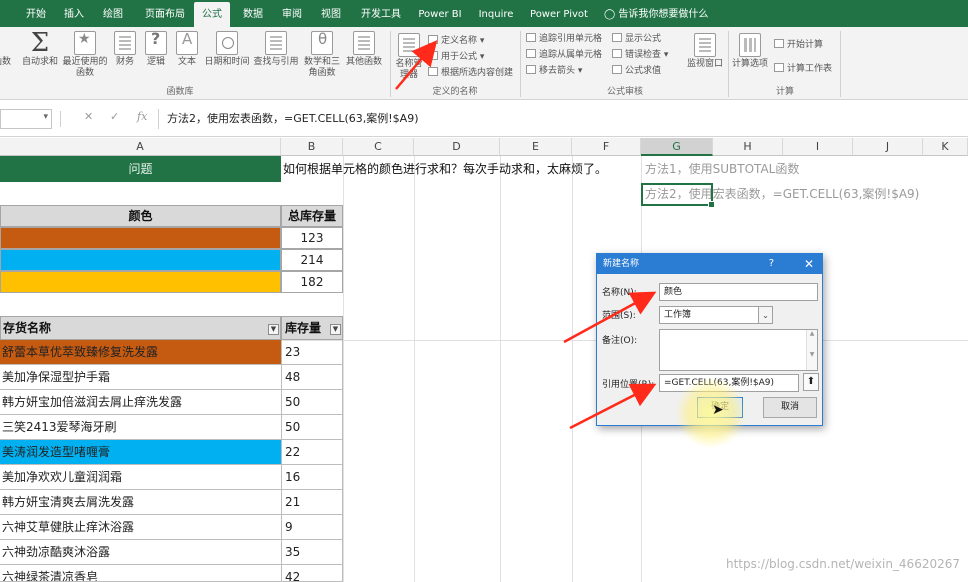 This screenshot has height=582, width=968. What do you see at coordinates (463, 169) in the screenshot?
I see `question-text: 如何根据单元格的颜色进行求和？每次手动求和，太麻烦了。` at bounding box center [463, 169].